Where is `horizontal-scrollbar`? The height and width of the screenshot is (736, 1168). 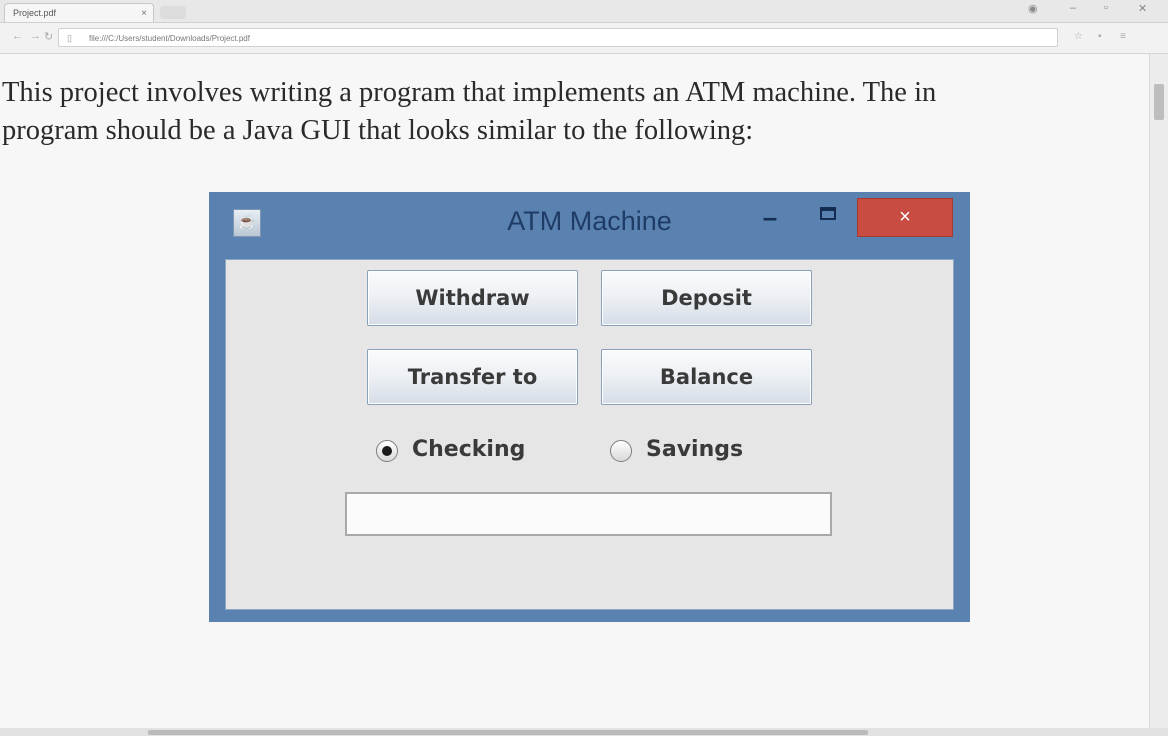
horizontal-scrollbar is located at coordinates (584, 732).